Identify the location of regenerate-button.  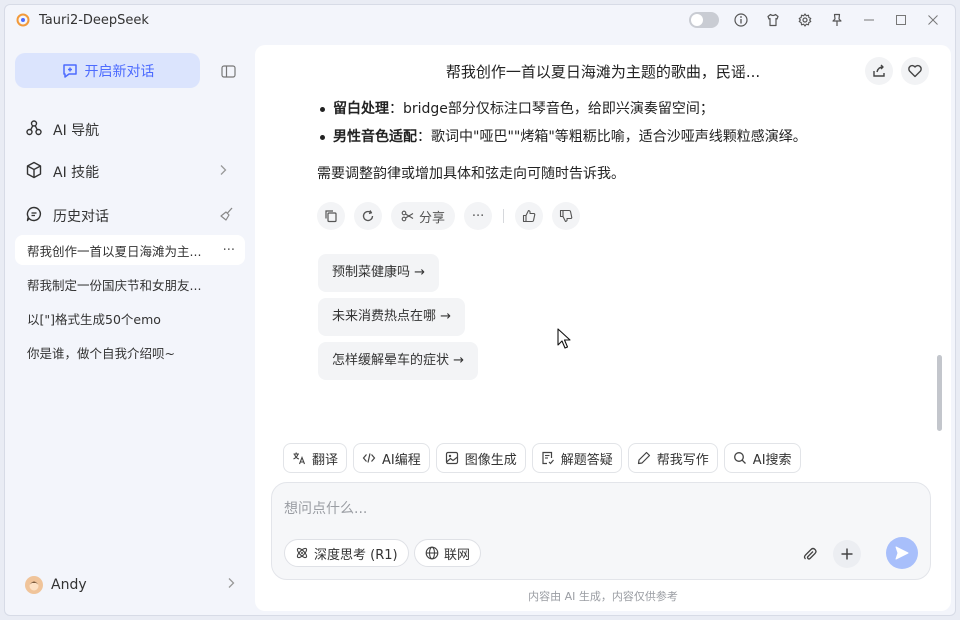
(368, 216).